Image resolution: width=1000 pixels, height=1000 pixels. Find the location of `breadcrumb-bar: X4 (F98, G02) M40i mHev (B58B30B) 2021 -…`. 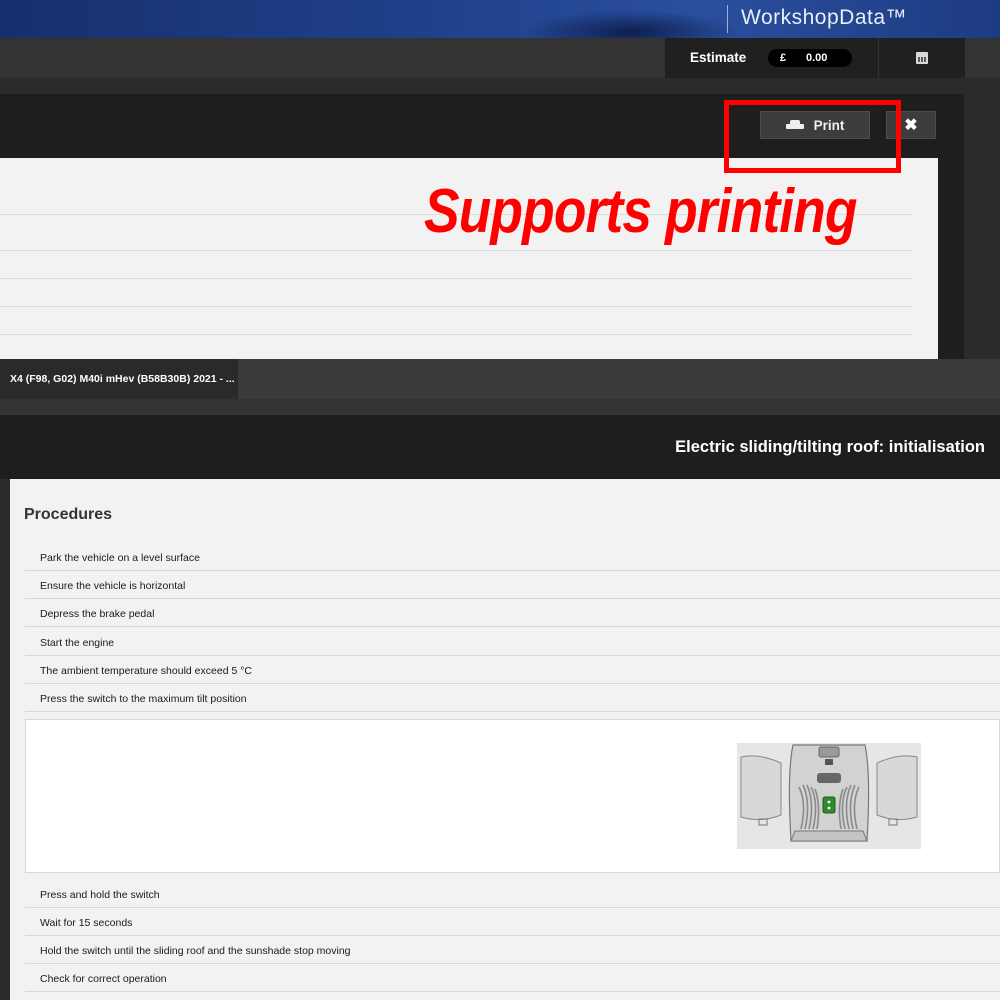

breadcrumb-bar: X4 (F98, G02) M40i mHev (B58B30B) 2021 -… is located at coordinates (500, 379).